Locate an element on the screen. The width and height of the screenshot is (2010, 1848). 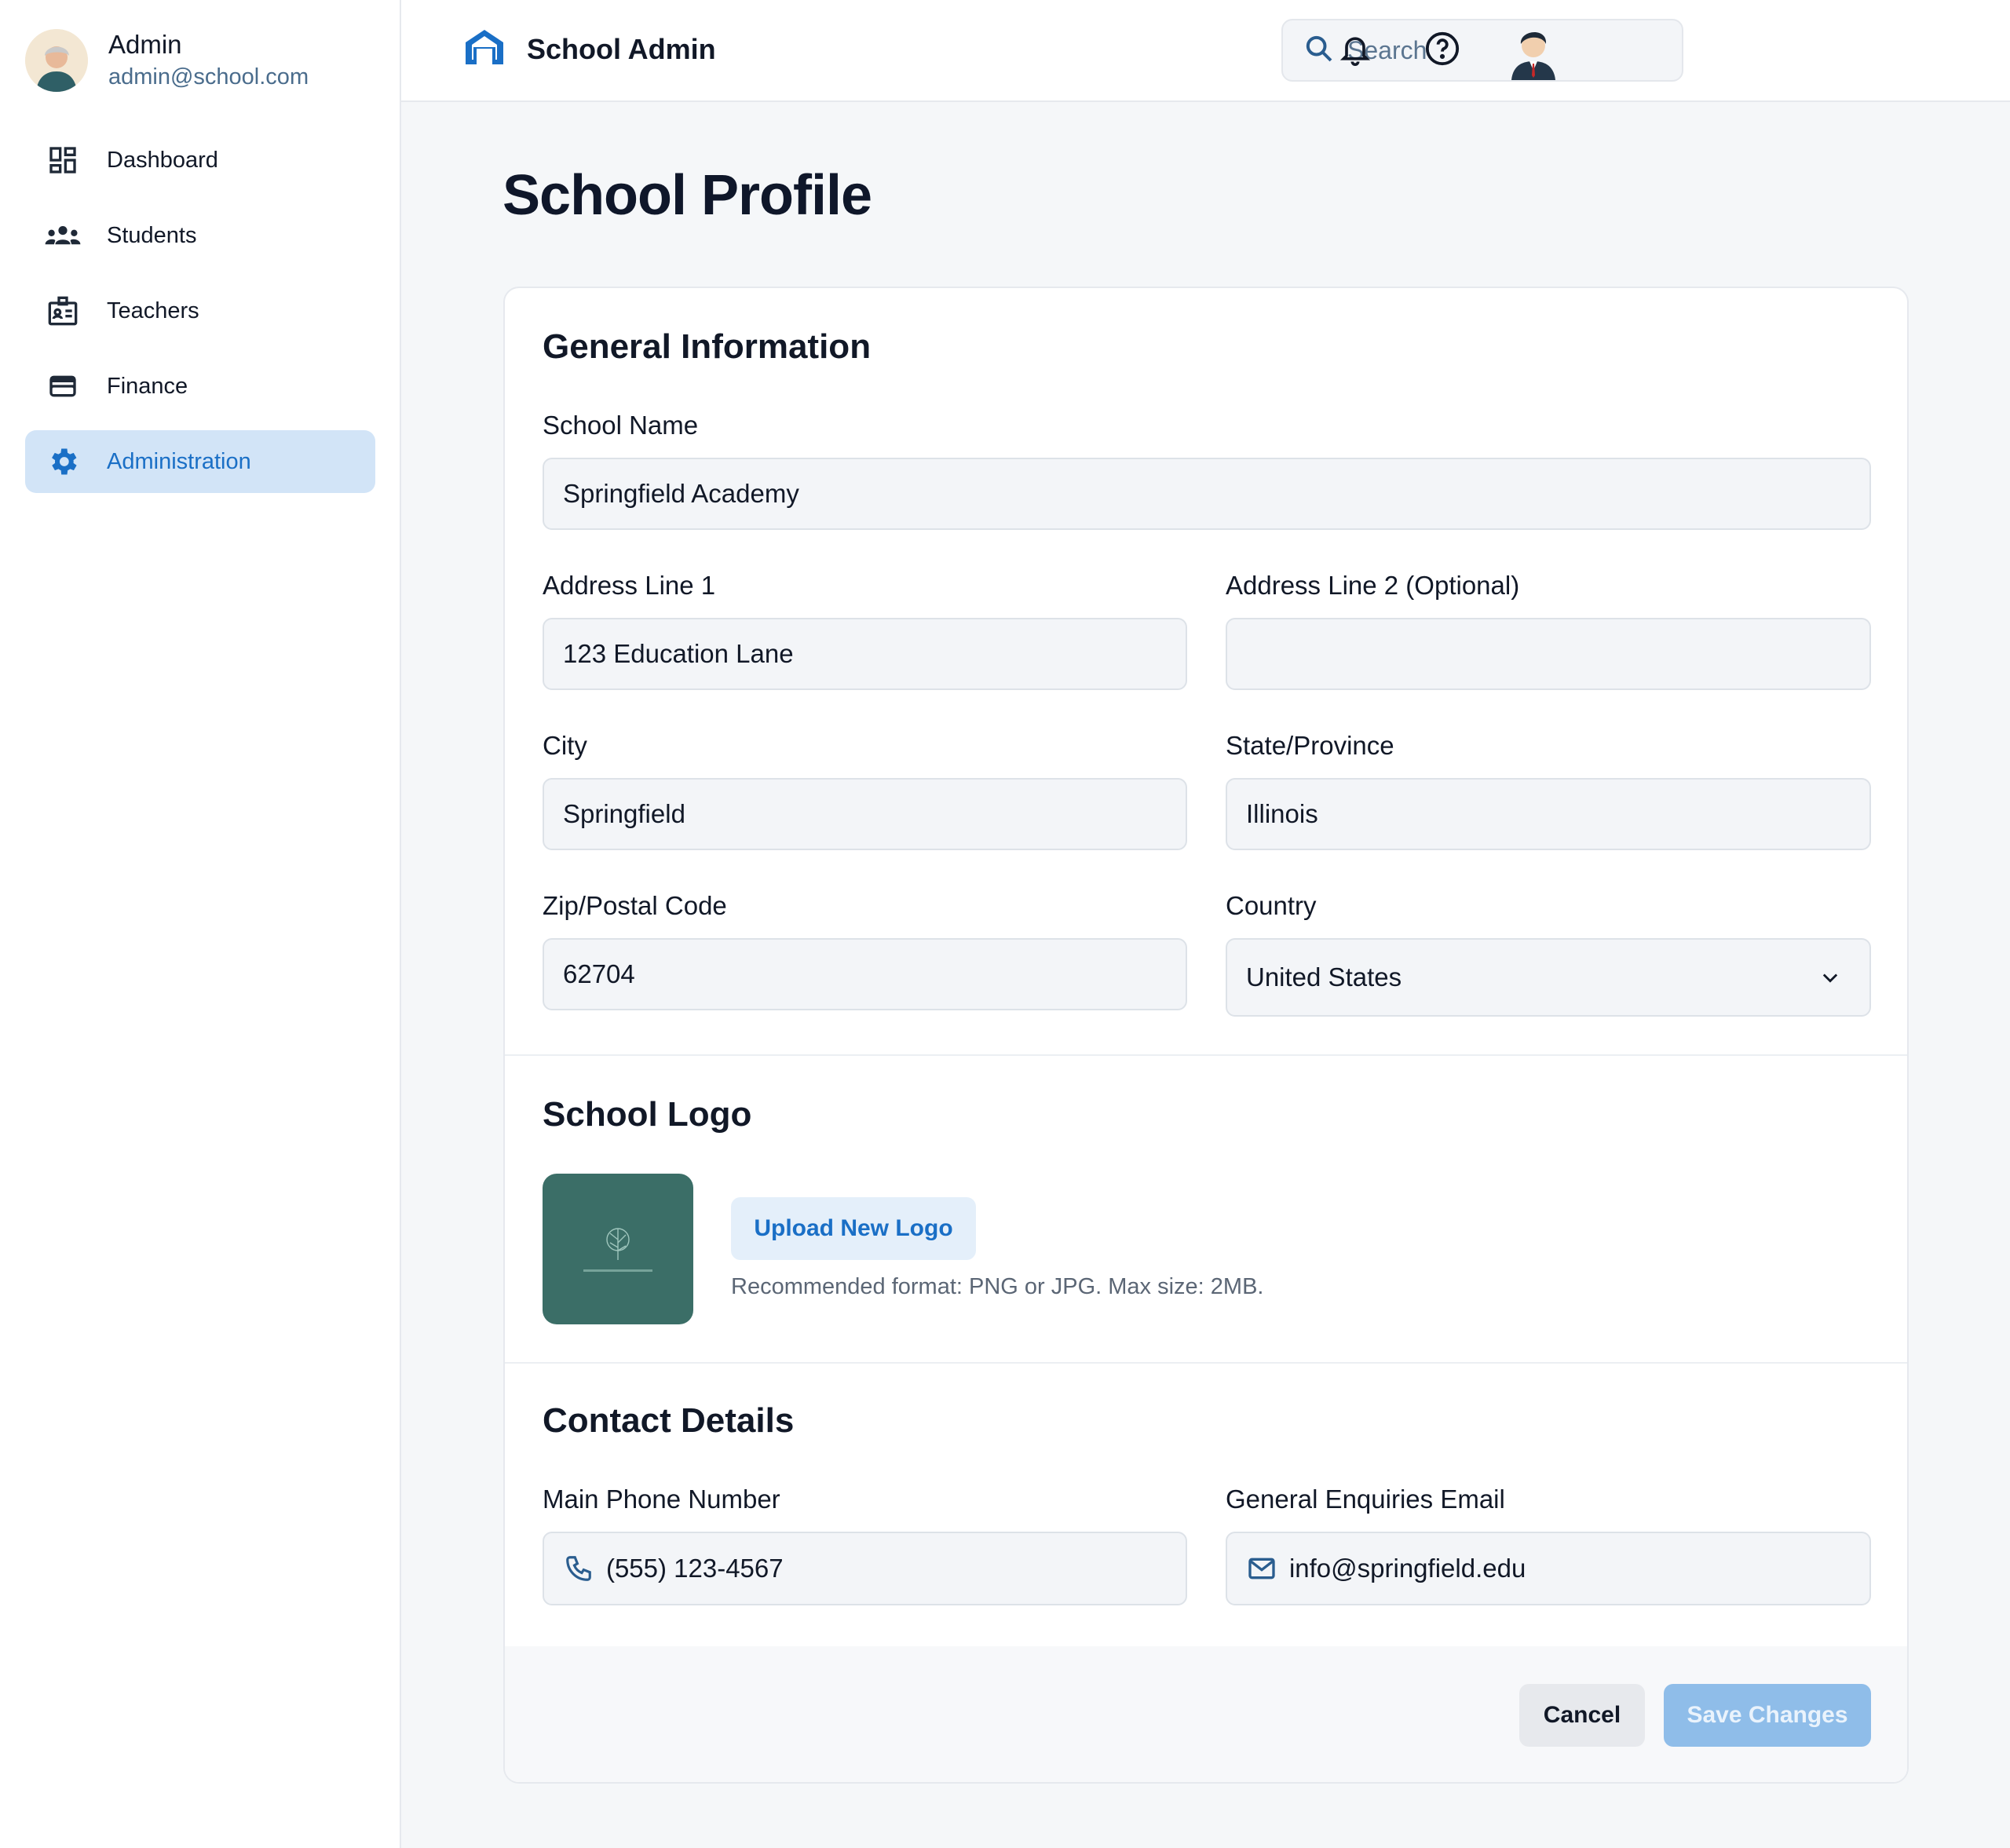
address-line-1-field is located at coordinates (865, 654).